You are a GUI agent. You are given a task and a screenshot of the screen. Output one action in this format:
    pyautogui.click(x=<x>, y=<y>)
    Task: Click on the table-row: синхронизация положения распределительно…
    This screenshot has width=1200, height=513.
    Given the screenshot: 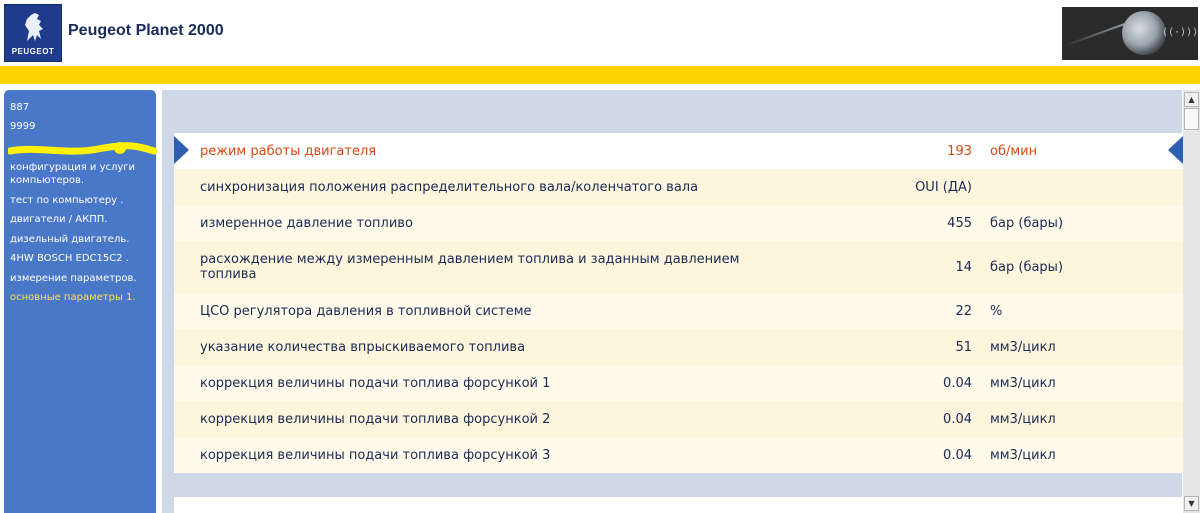 What is the action you would take?
    pyautogui.click(x=679, y=187)
    